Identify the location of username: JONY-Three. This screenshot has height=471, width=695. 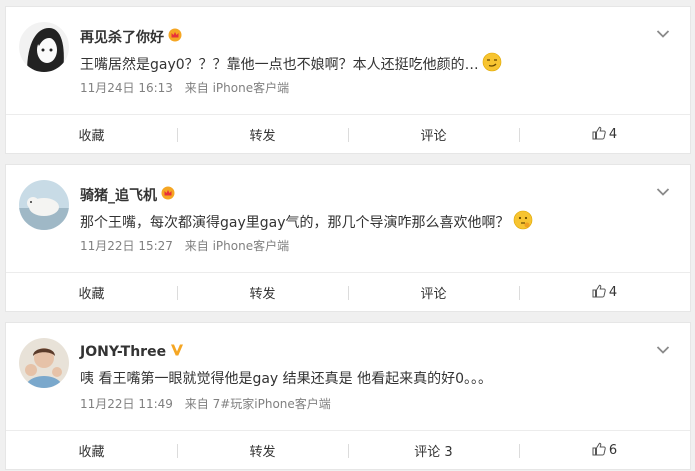
(132, 352).